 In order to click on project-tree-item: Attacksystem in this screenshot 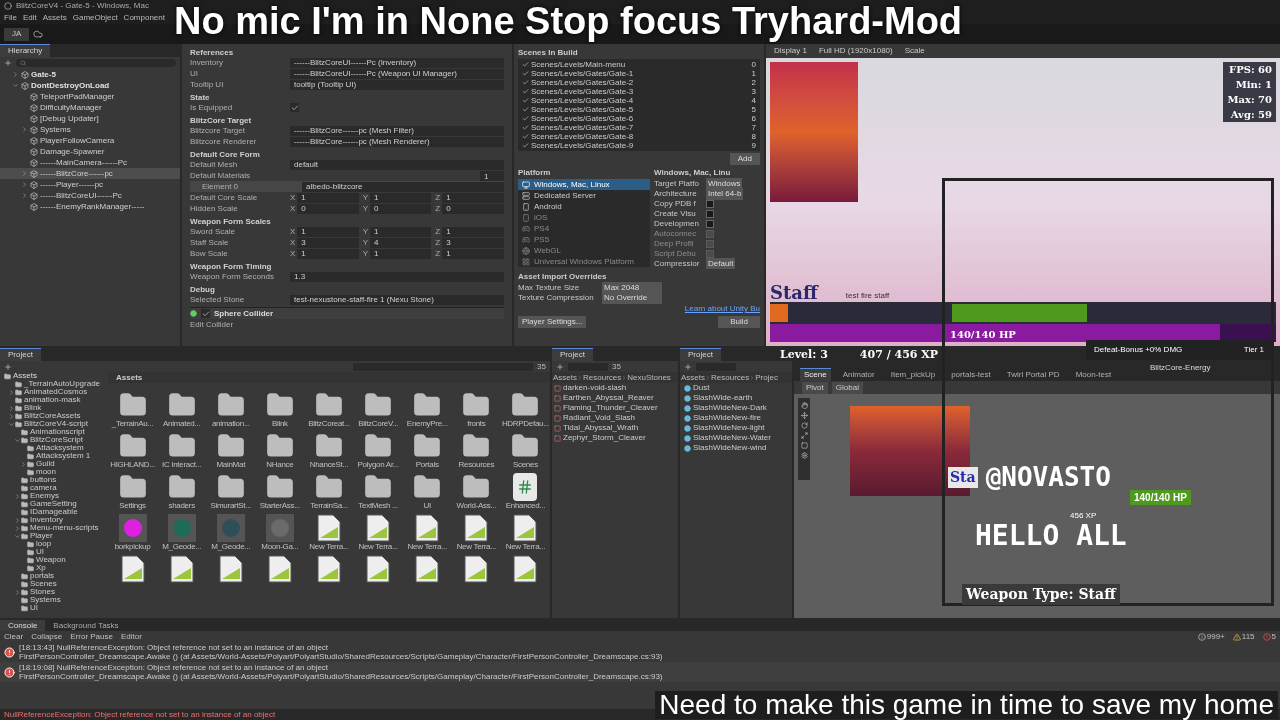, I will do `click(54, 448)`.